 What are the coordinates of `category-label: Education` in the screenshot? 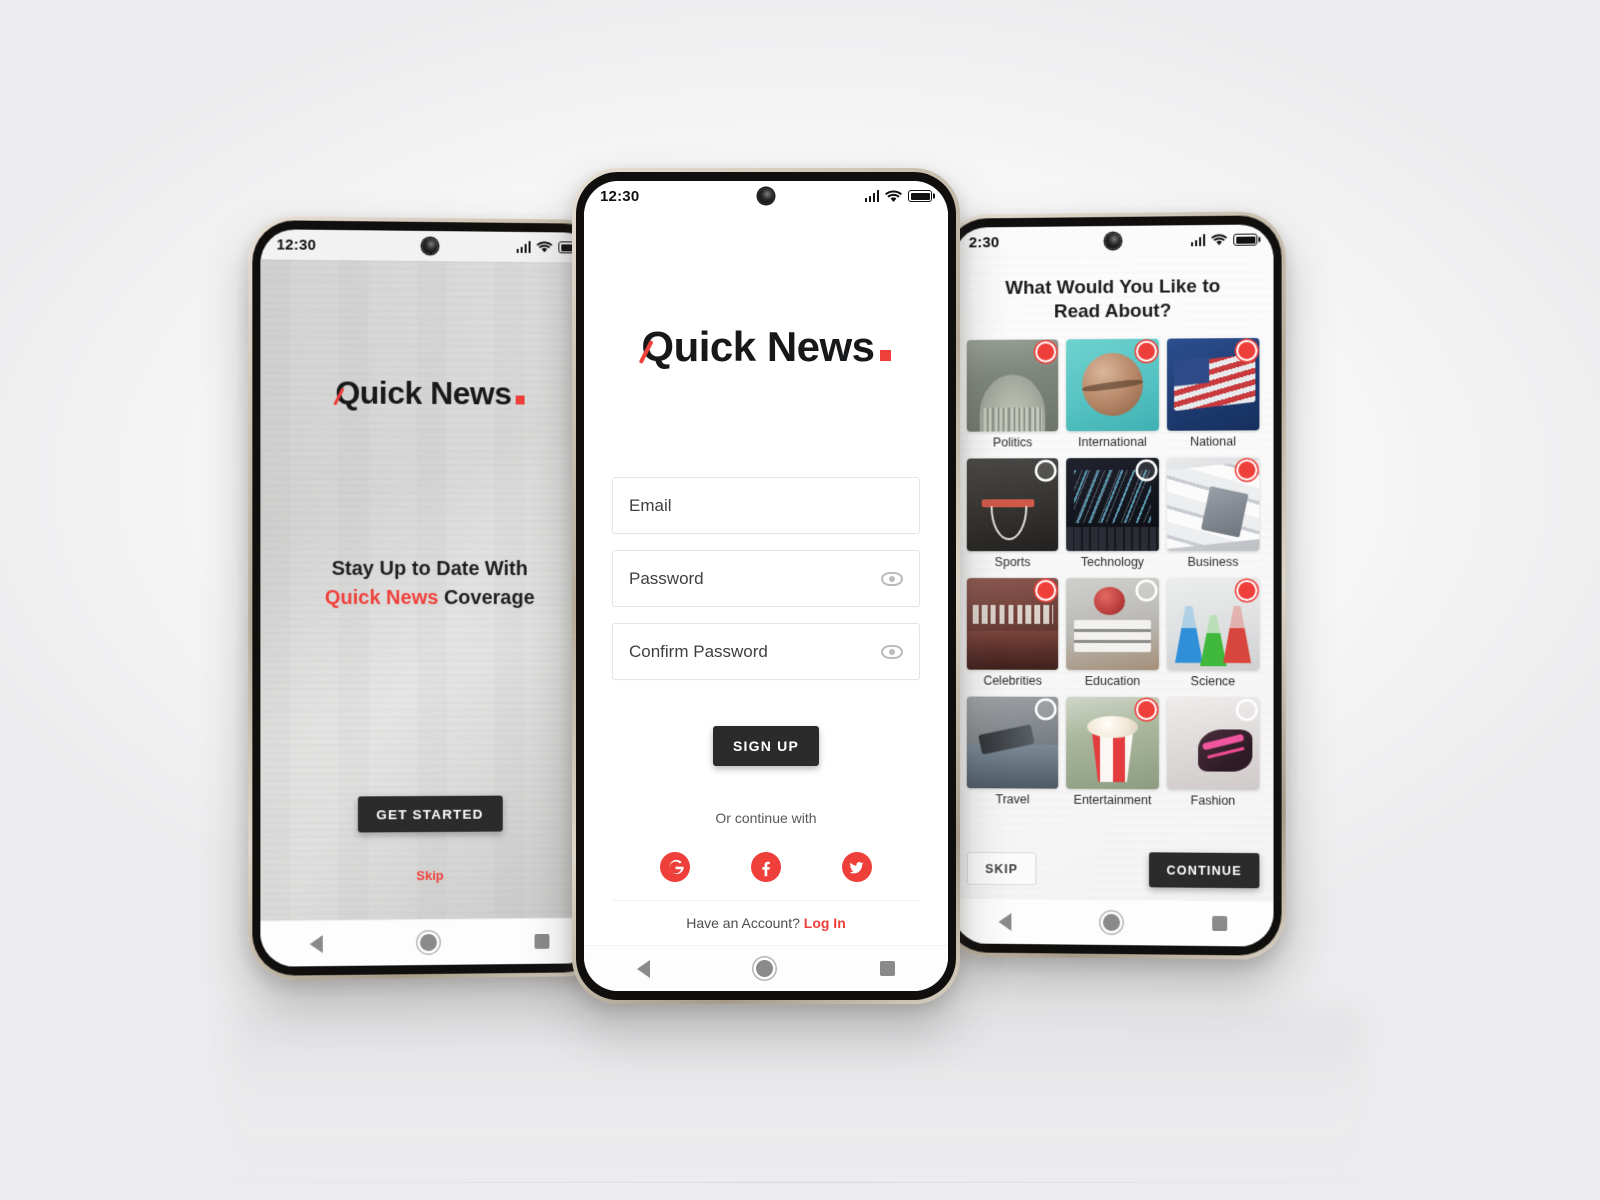 It's located at (1112, 681).